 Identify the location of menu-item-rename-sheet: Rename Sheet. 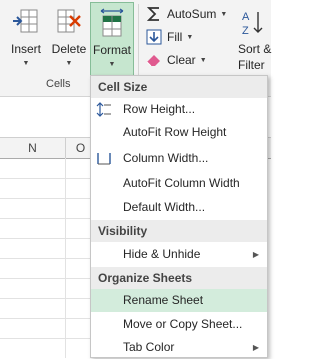
(179, 300).